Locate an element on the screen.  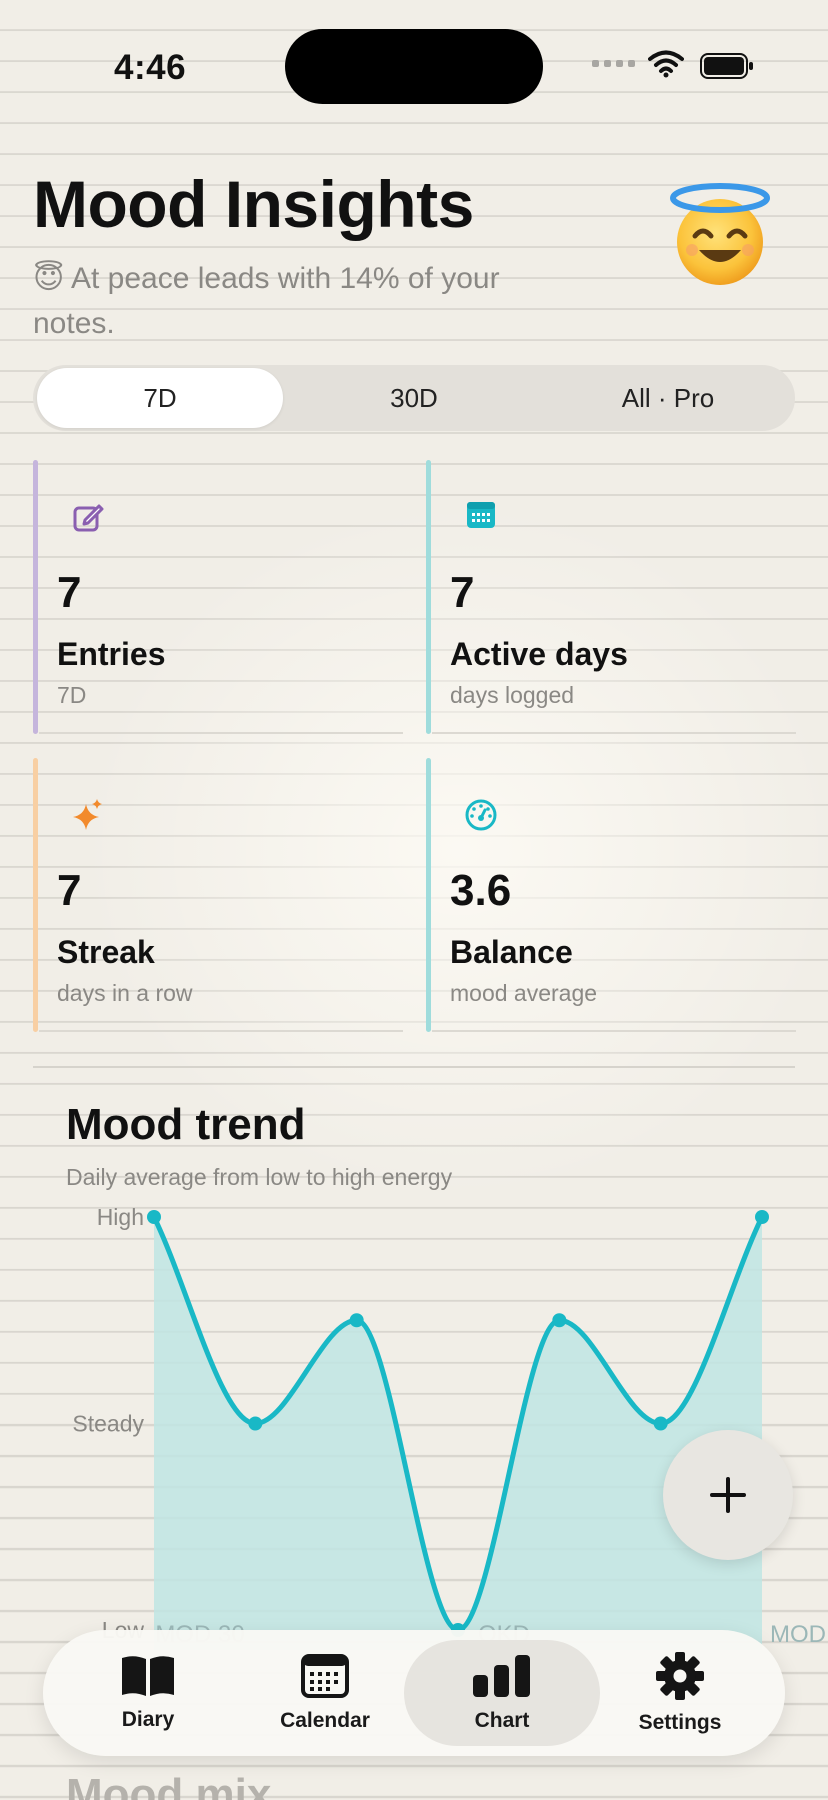
entries-sub: 7D is located at coordinates (72, 695).